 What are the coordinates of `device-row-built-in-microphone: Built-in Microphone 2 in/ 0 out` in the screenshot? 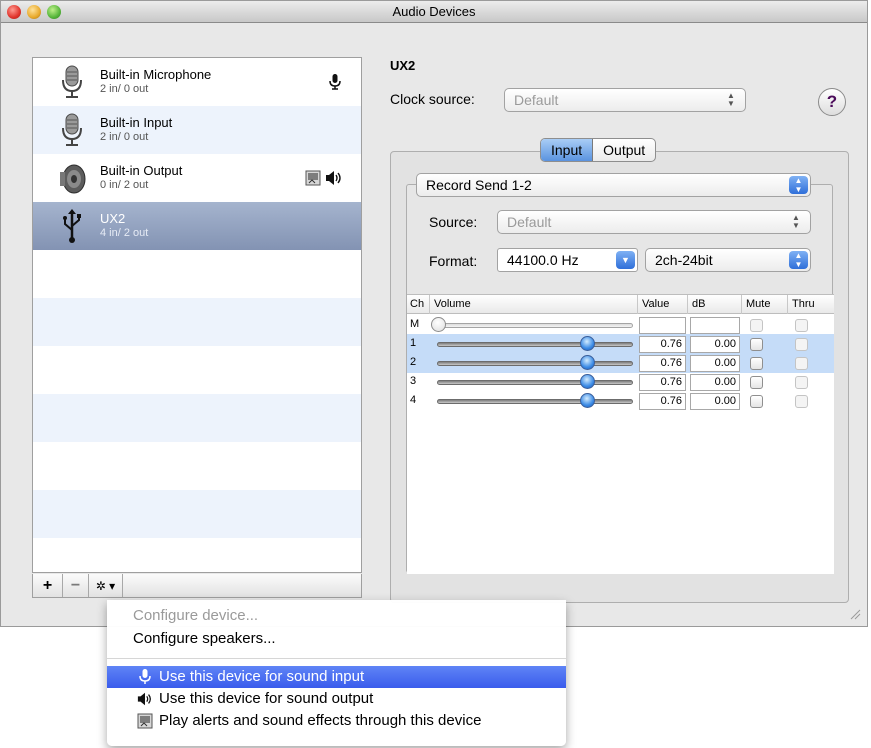 It's located at (197, 82).